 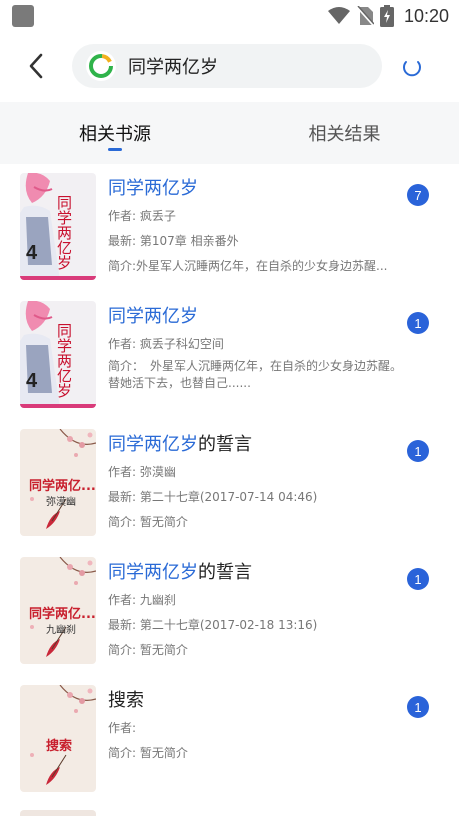 I want to click on cover-author: 九幽刹, so click(x=61, y=630).